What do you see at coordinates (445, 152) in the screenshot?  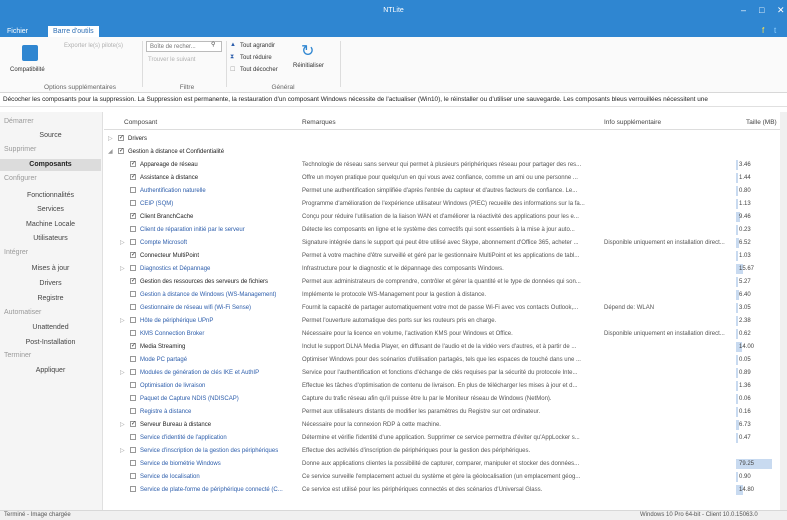 I see `table-row: ◢ ✓ Gestion à distance et Confidentialité` at bounding box center [445, 152].